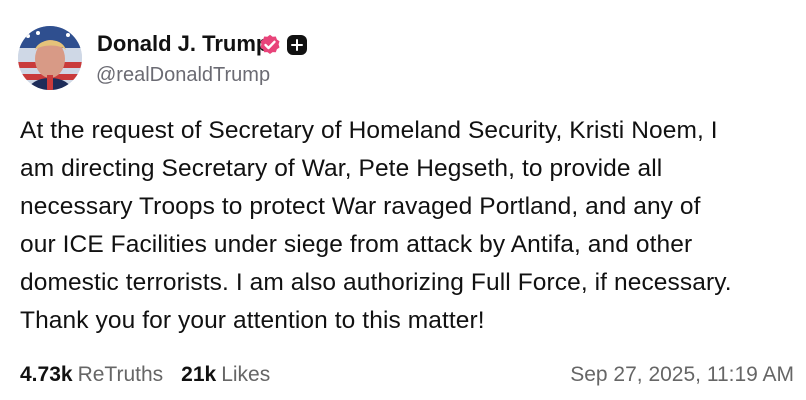 The height and width of the screenshot is (400, 806). I want to click on author-handle: @realDonaldTrump, so click(183, 75).